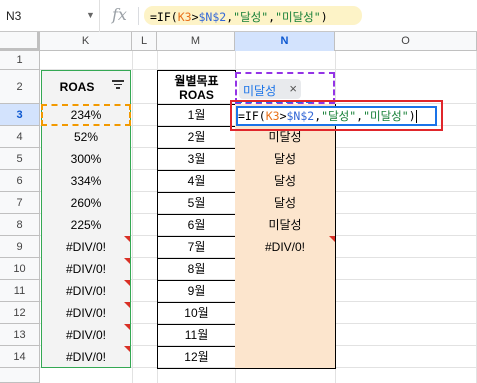 The height and width of the screenshot is (383, 477). What do you see at coordinates (196, 137) in the screenshot?
I see `m-cell: 2월` at bounding box center [196, 137].